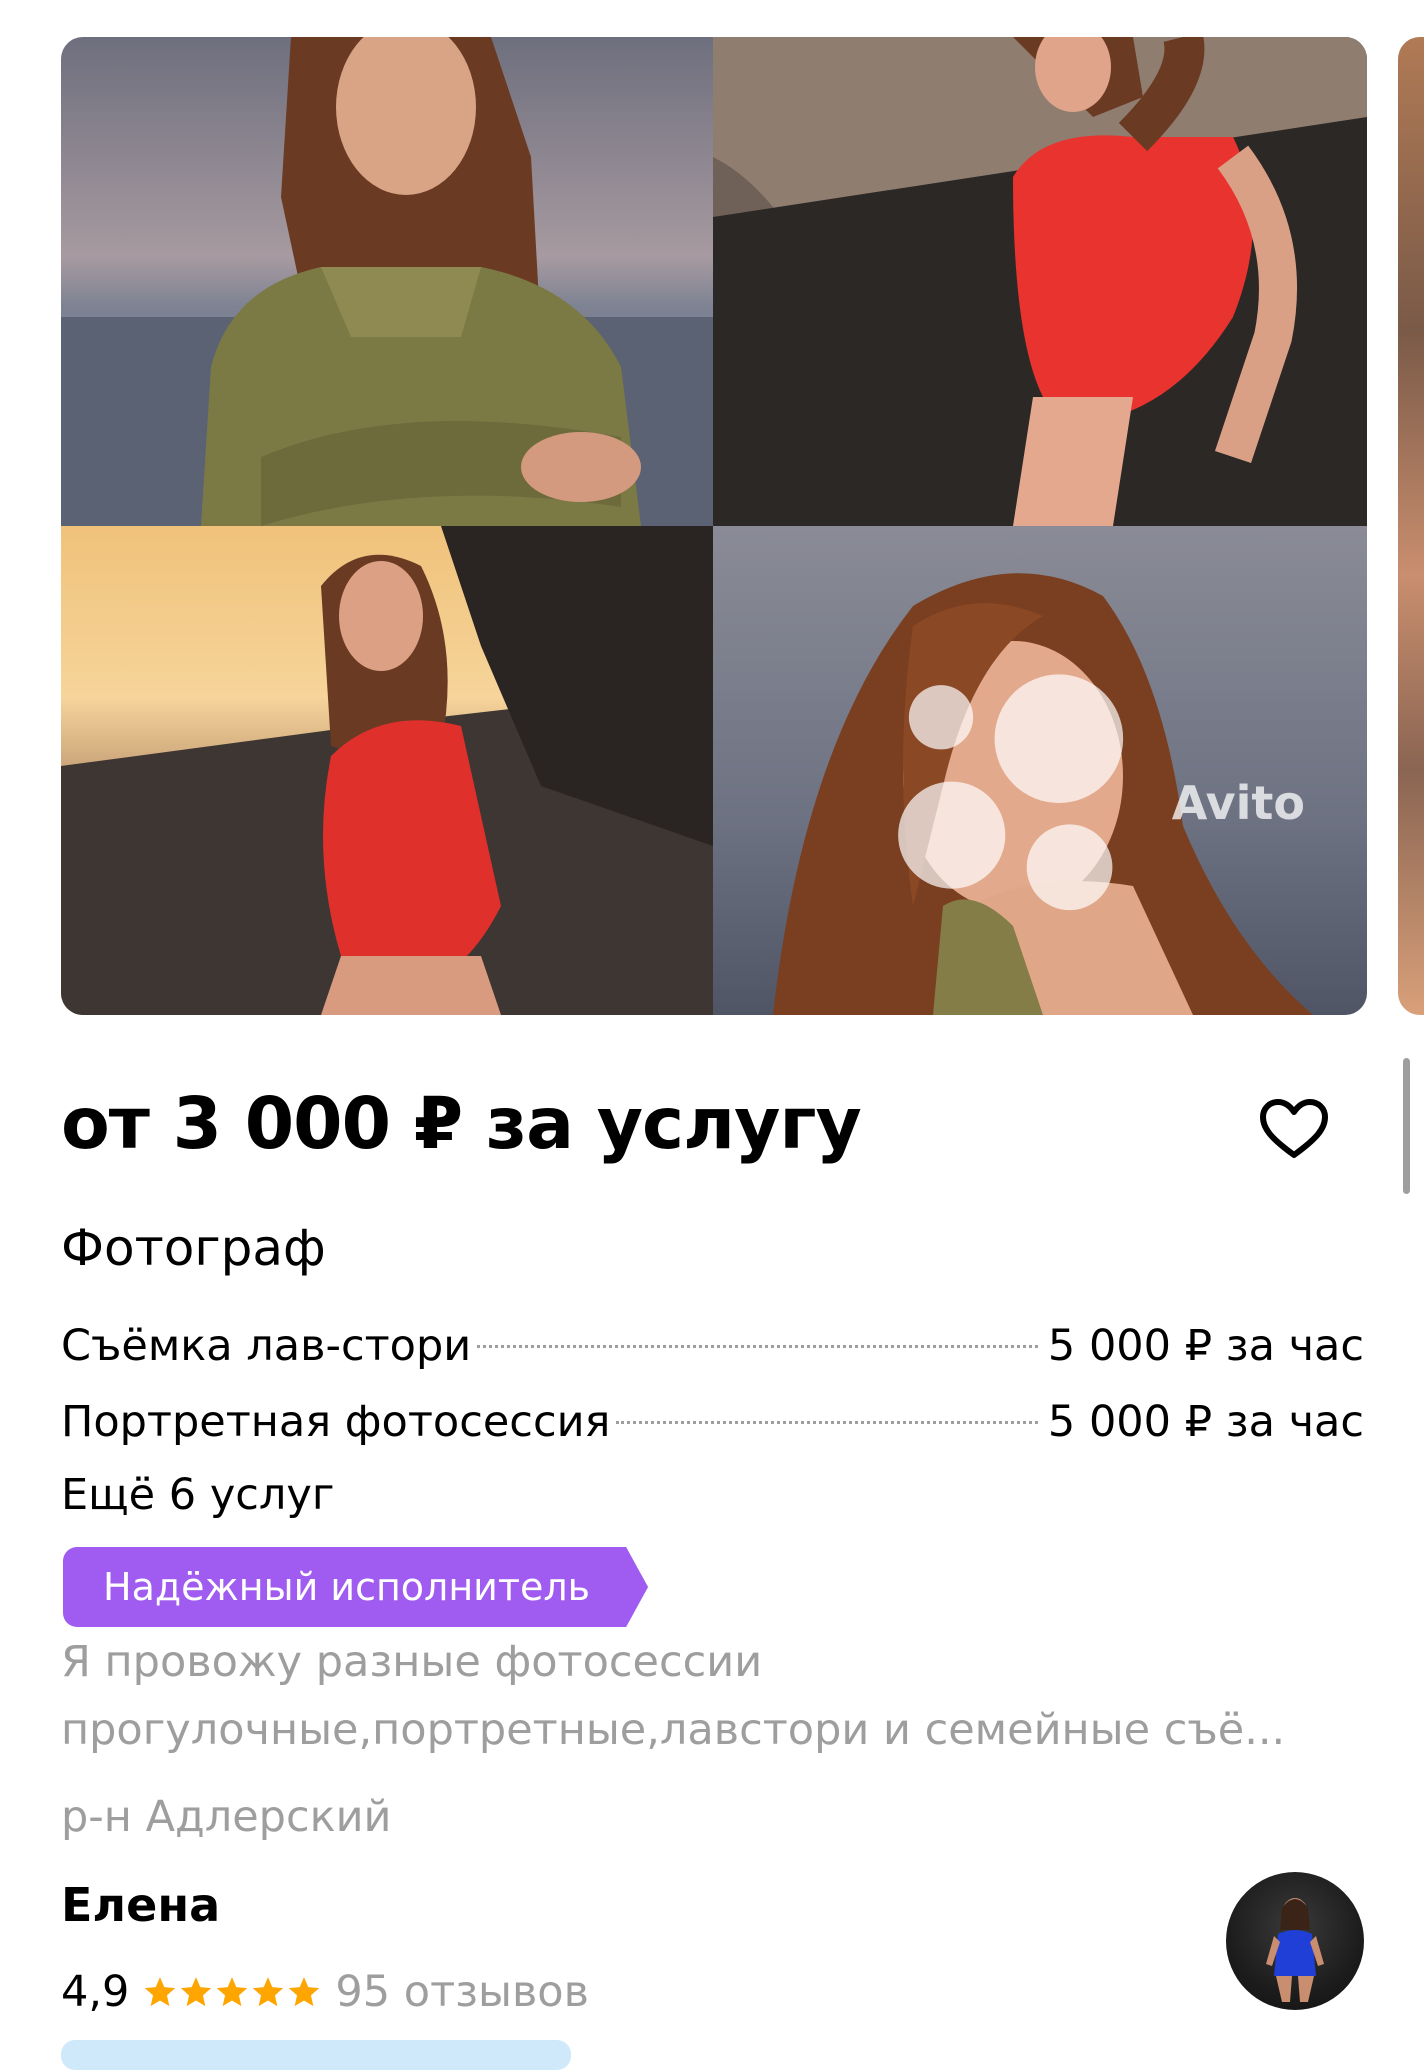 Image resolution: width=1424 pixels, height=2070 pixels. I want to click on seller-name: Елена, so click(140, 1905).